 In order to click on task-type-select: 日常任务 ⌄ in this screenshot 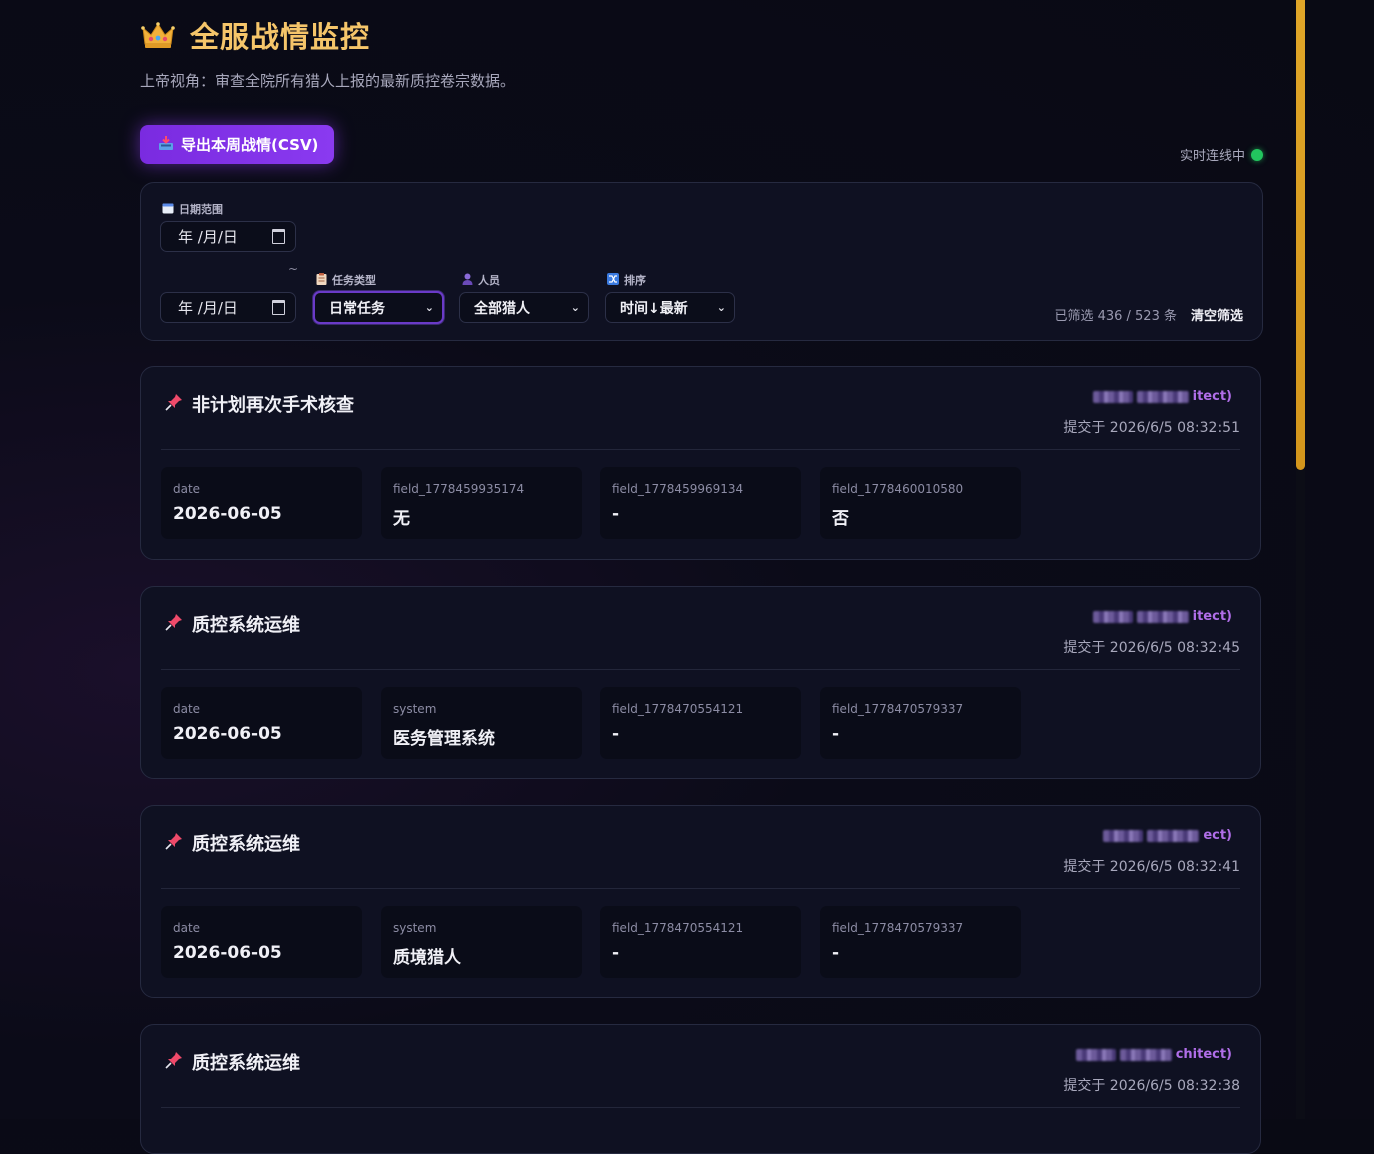, I will do `click(378, 307)`.